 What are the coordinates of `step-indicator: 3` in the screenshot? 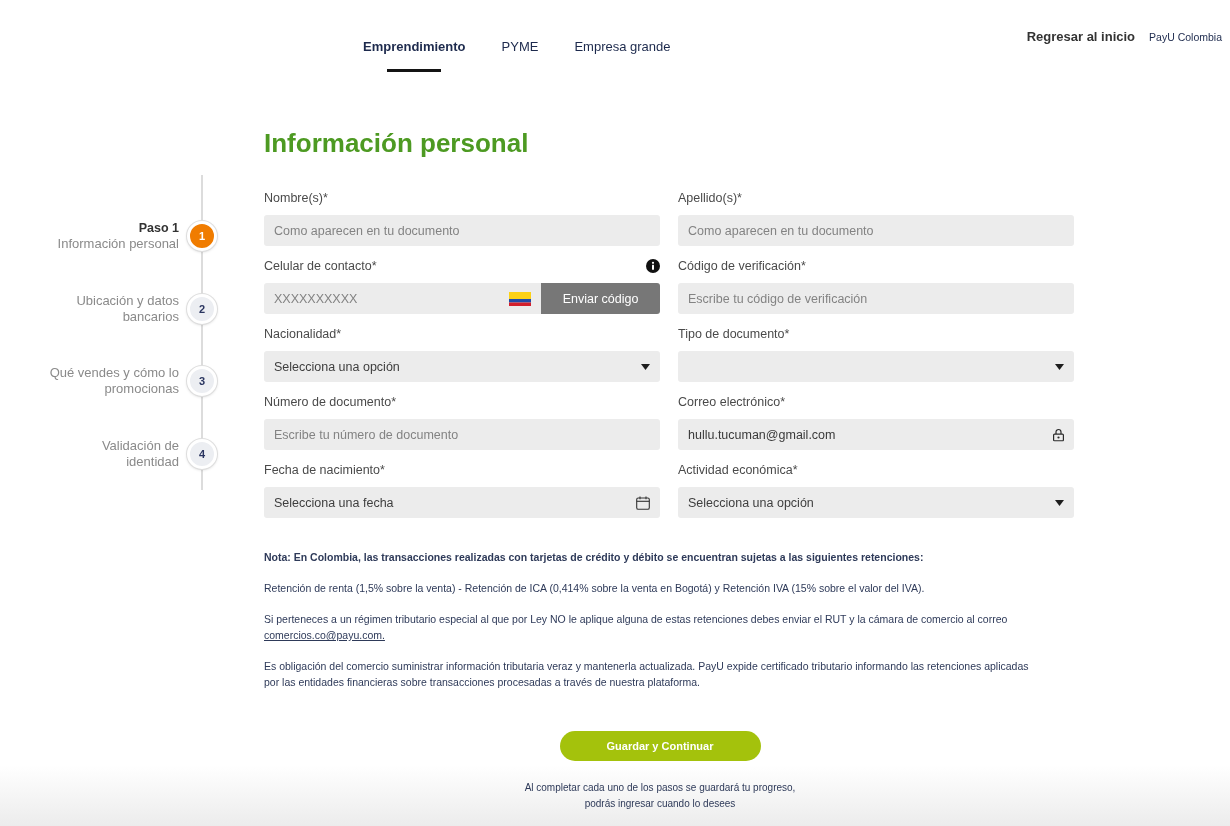 It's located at (202, 381).